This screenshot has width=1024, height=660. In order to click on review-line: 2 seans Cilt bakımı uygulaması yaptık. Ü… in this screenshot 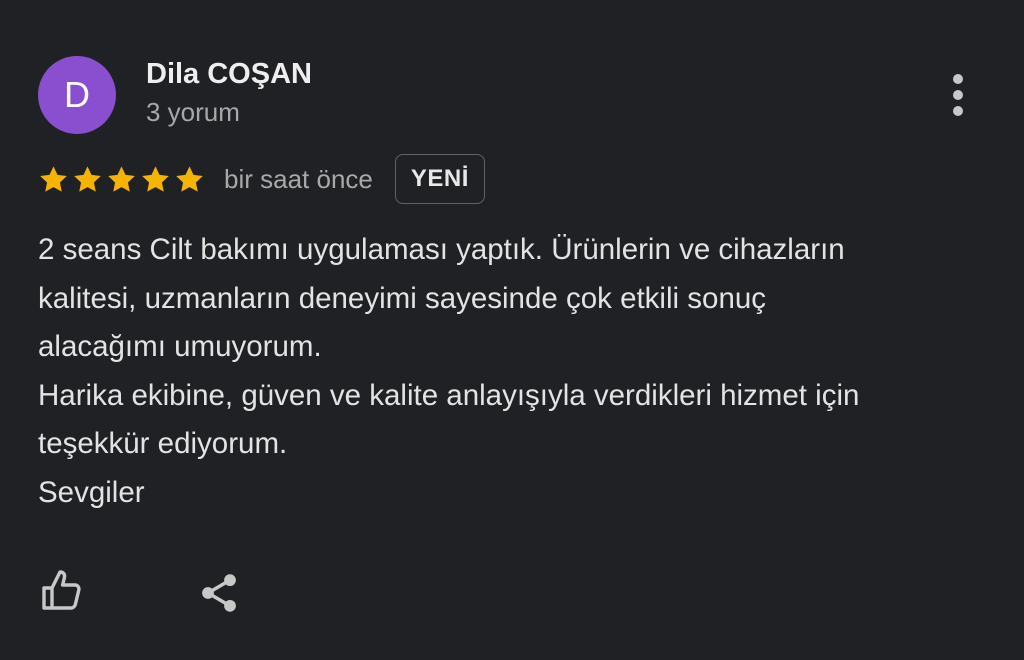, I will do `click(441, 249)`.